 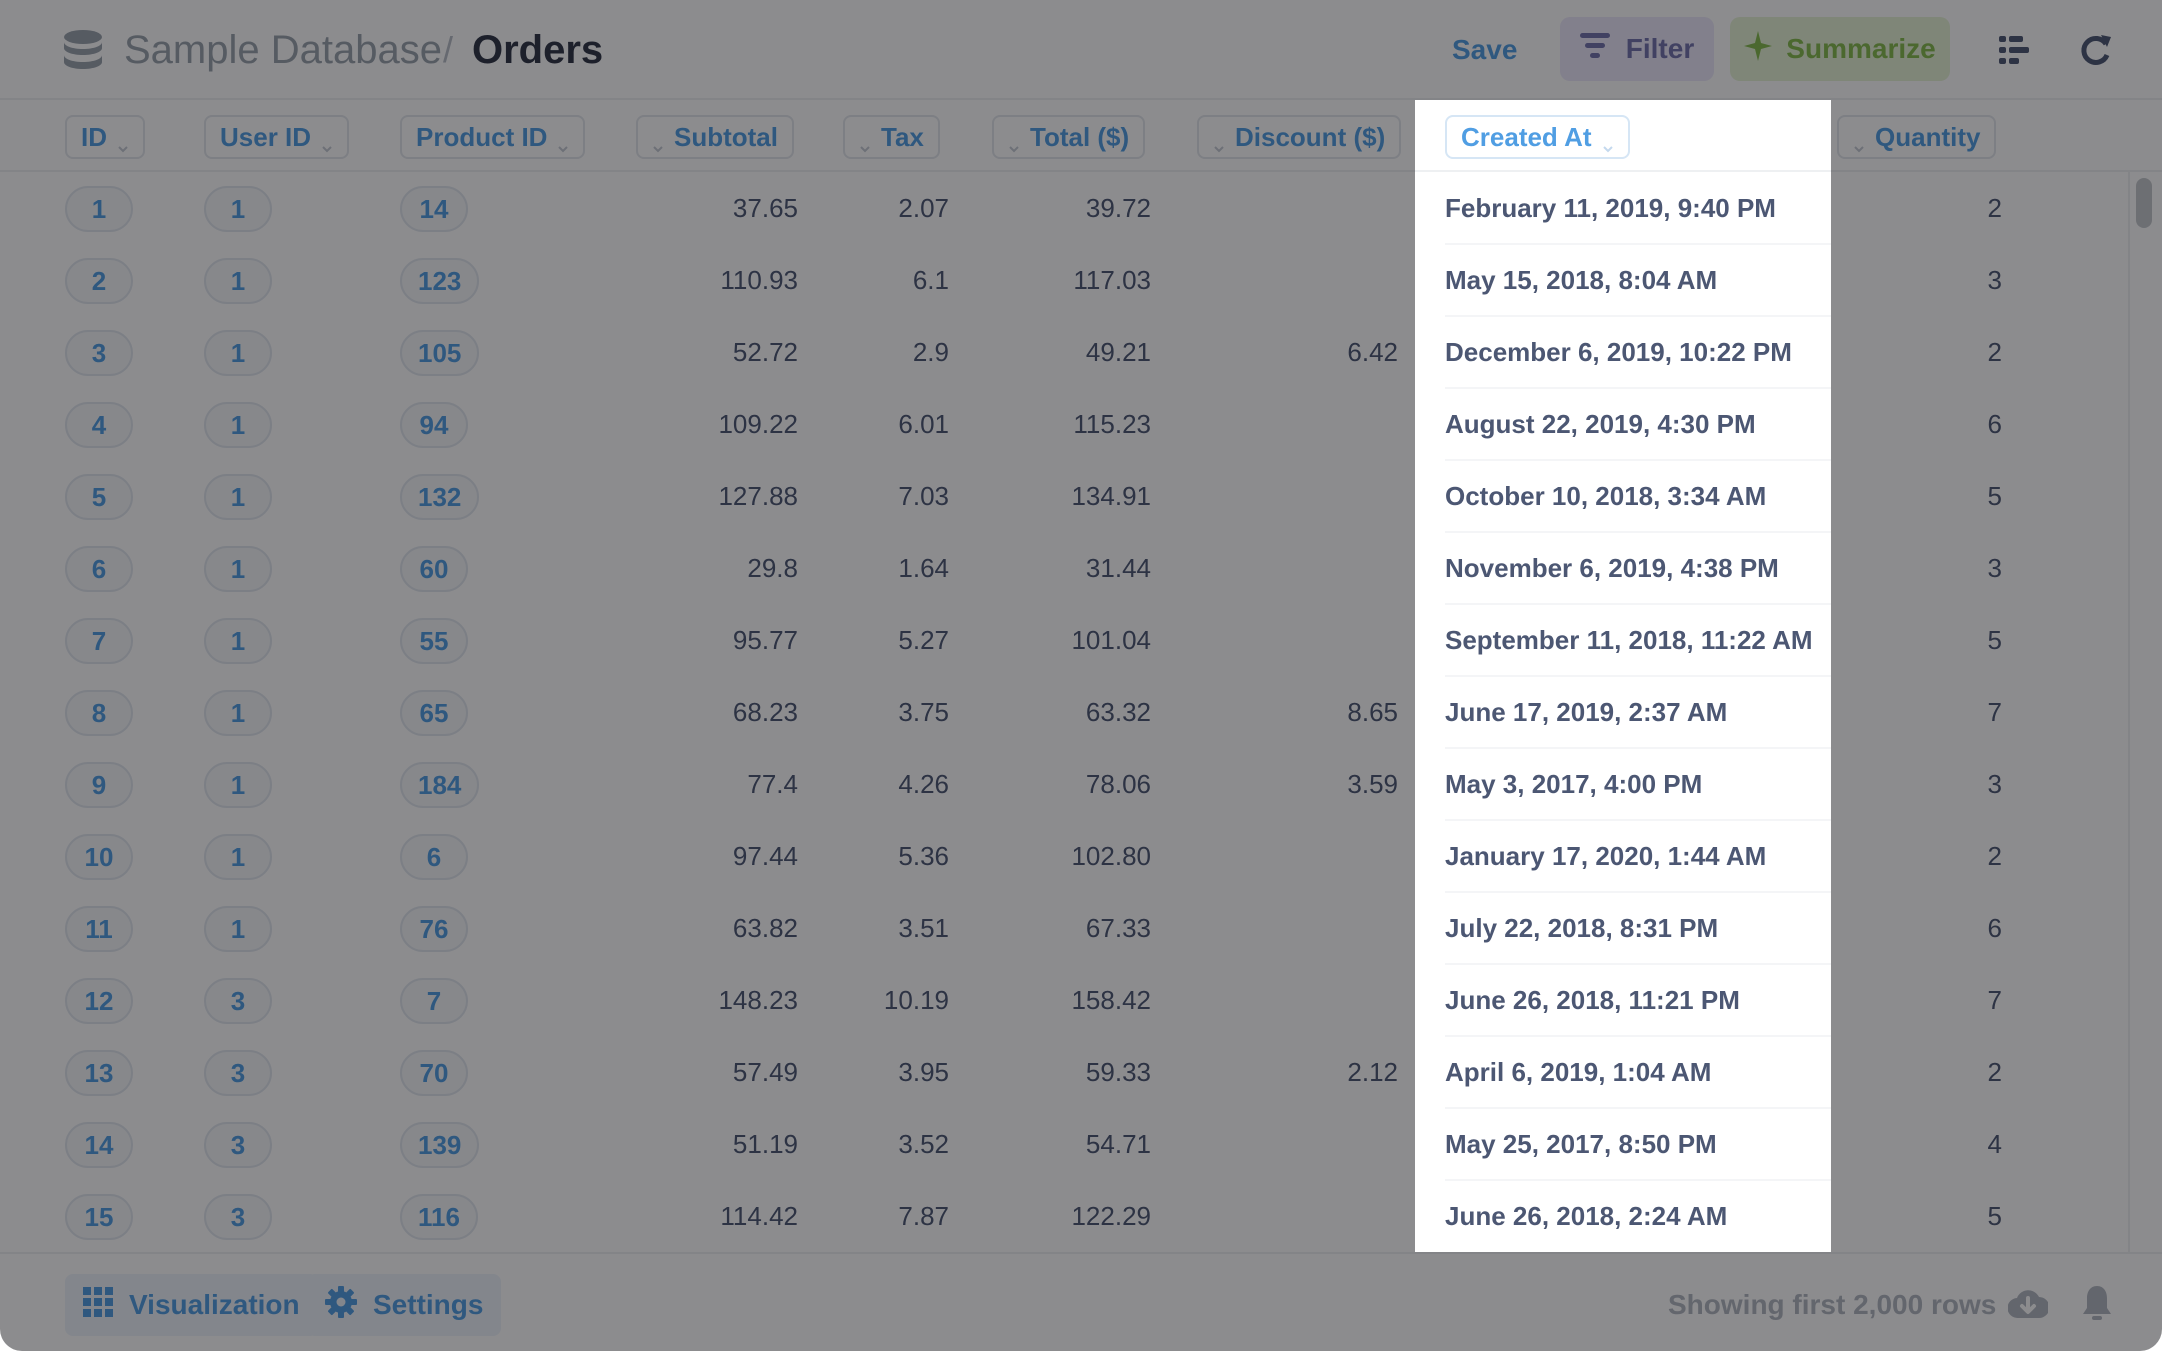 I want to click on column-label: User ID, so click(x=266, y=136).